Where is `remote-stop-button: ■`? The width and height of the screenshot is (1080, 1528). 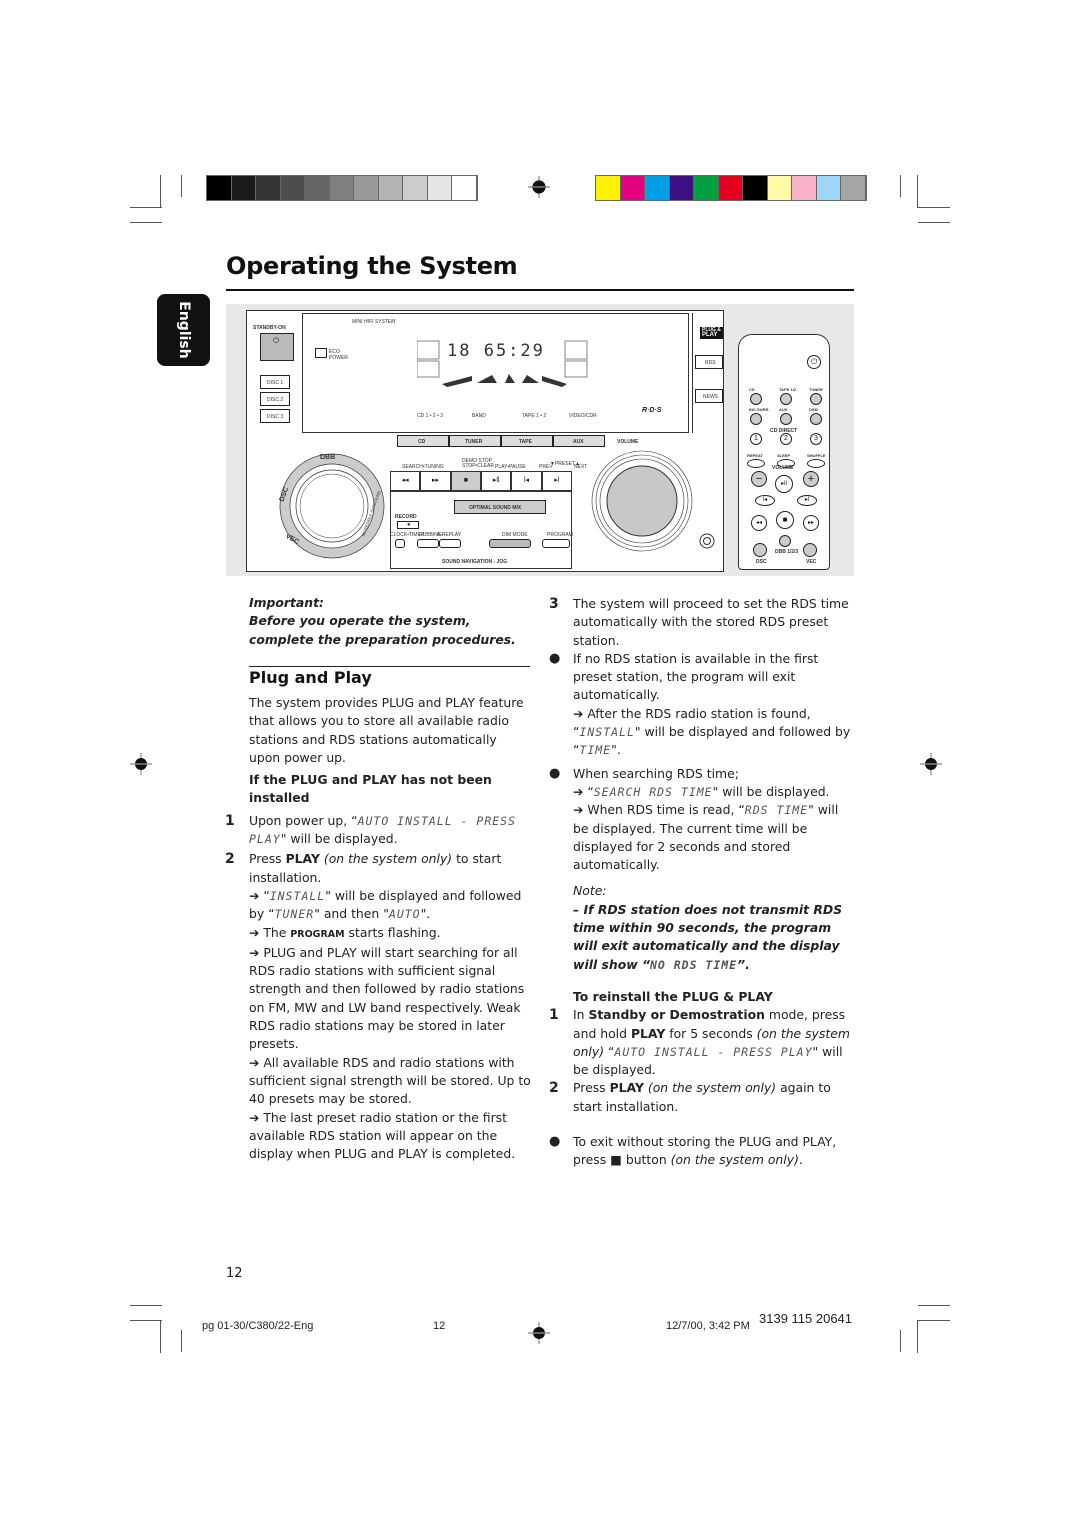
remote-stop-button: ■ is located at coordinates (785, 520).